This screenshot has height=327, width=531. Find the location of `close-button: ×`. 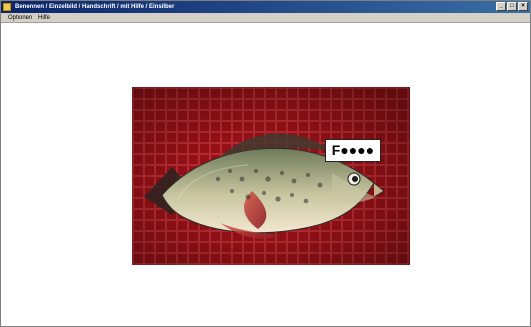

close-button: × is located at coordinates (523, 6).